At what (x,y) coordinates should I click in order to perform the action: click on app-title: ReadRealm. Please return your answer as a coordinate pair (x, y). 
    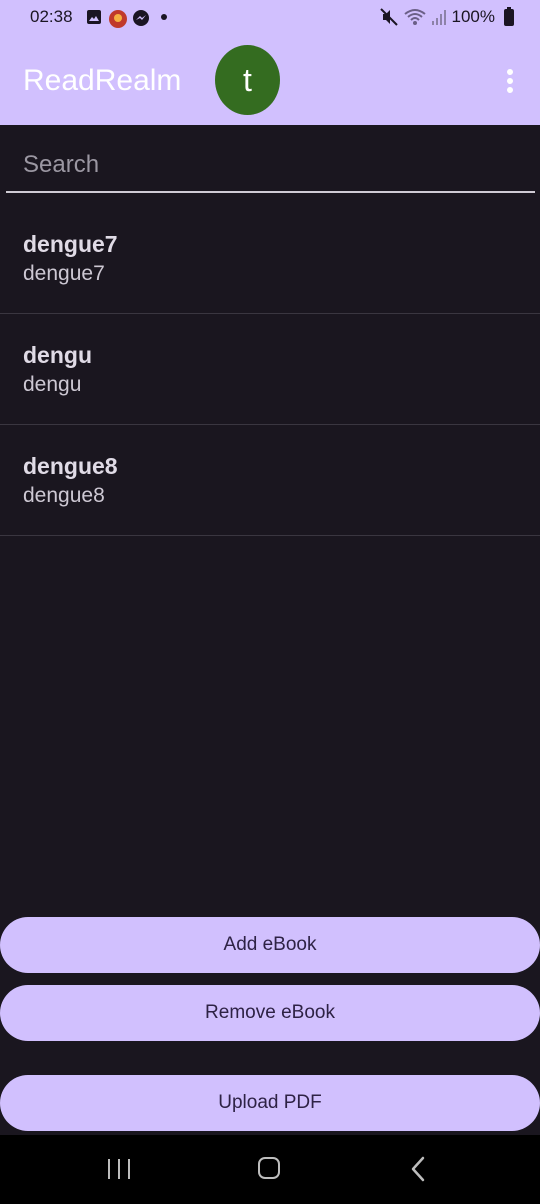
    Looking at the image, I should click on (102, 80).